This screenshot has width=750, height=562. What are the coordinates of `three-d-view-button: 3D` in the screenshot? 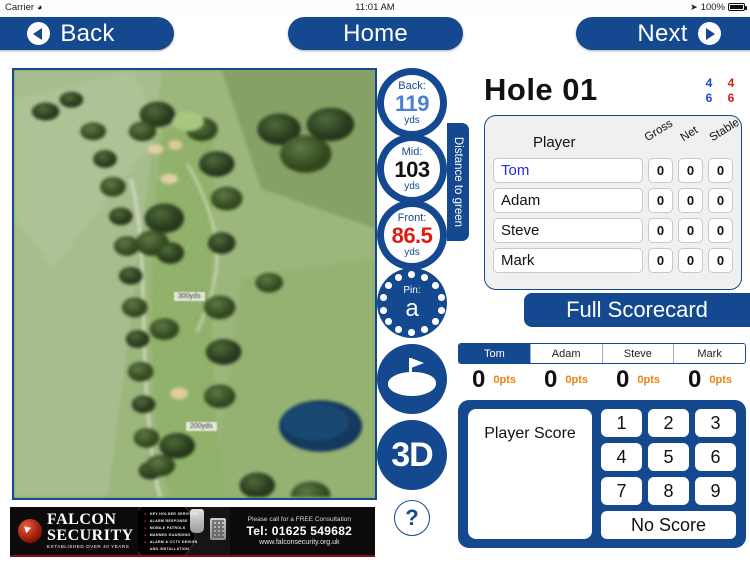 It's located at (412, 455).